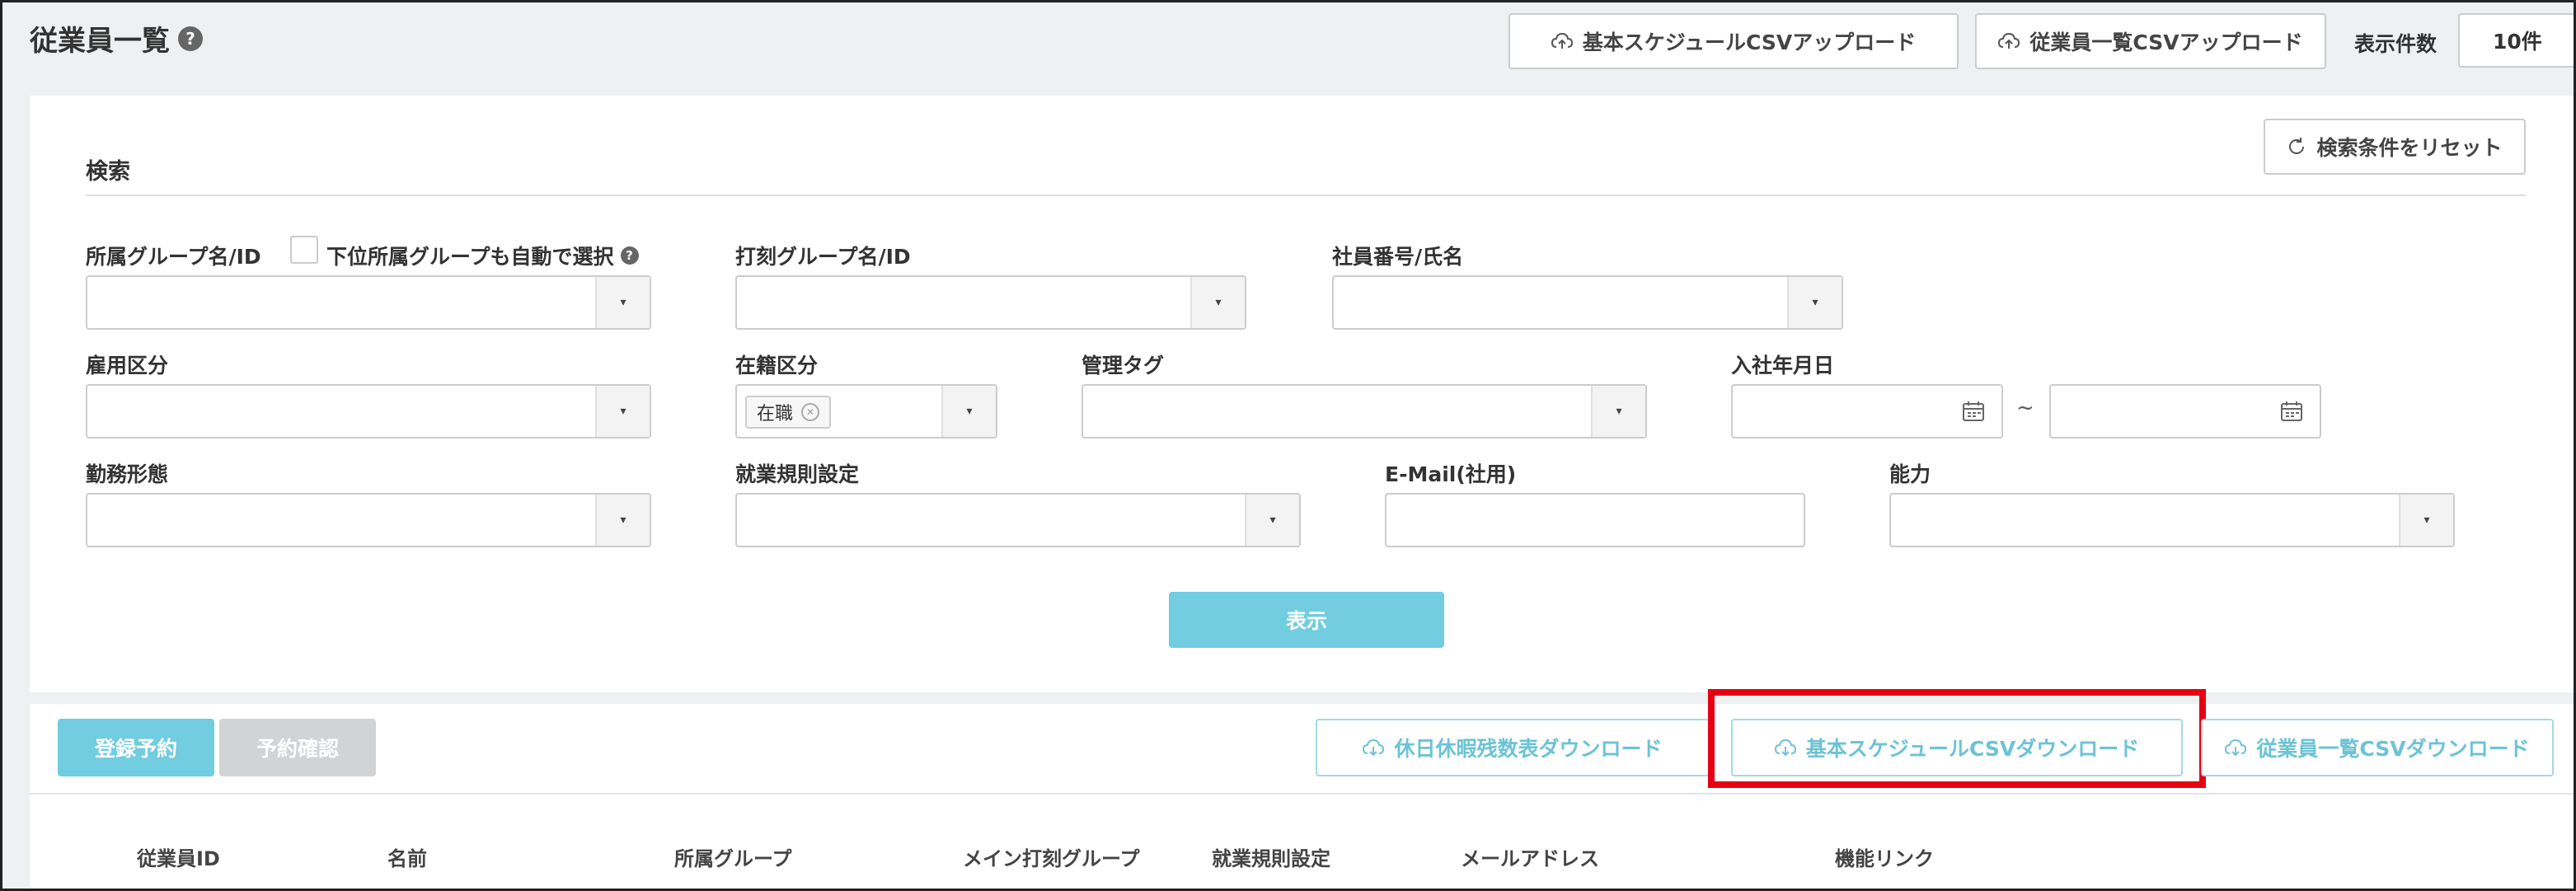 The width and height of the screenshot is (2576, 891). I want to click on refresh-icon, so click(2297, 147).